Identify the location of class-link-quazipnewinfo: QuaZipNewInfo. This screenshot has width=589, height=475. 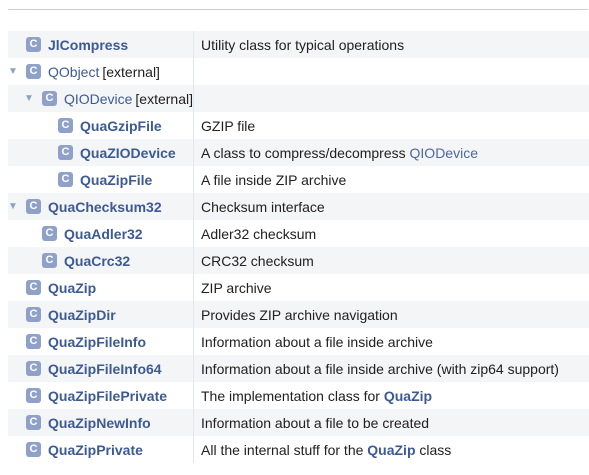
(99, 423).